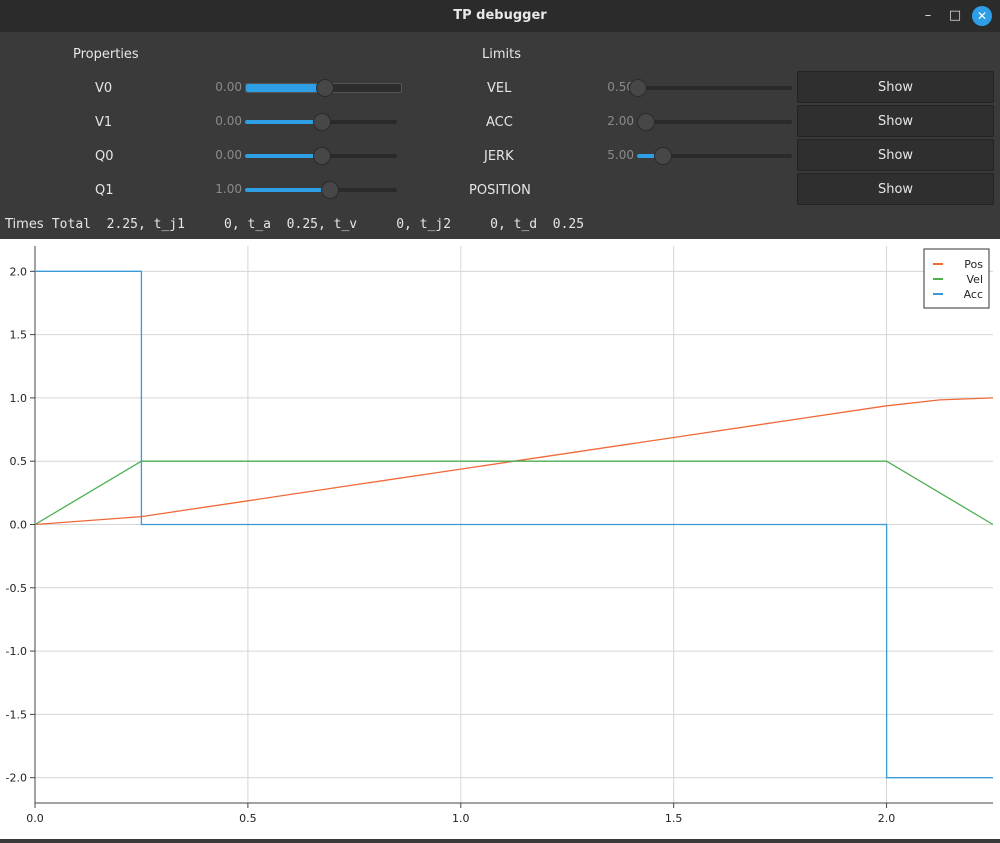 The image size is (1000, 843). I want to click on times-label: Times, so click(24, 224).